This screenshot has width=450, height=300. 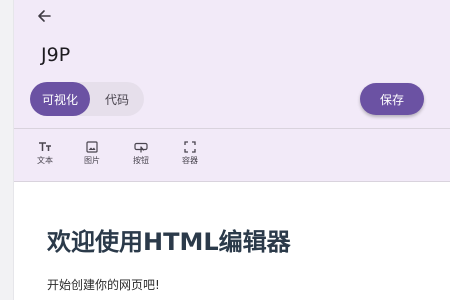 What do you see at coordinates (141, 147) in the screenshot?
I see `button-icon` at bounding box center [141, 147].